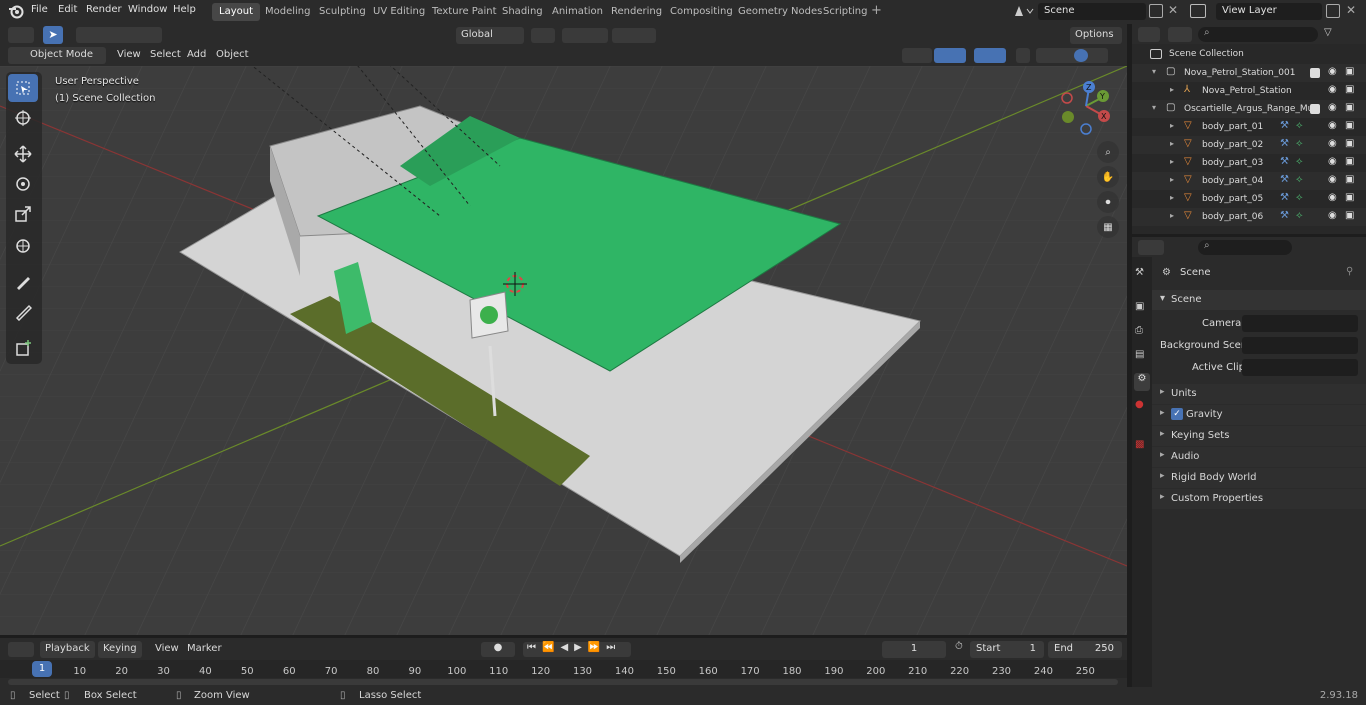 The width and height of the screenshot is (1366, 705). What do you see at coordinates (1351, 10) in the screenshot?
I see `delete-view-layer-icon: ✕` at bounding box center [1351, 10].